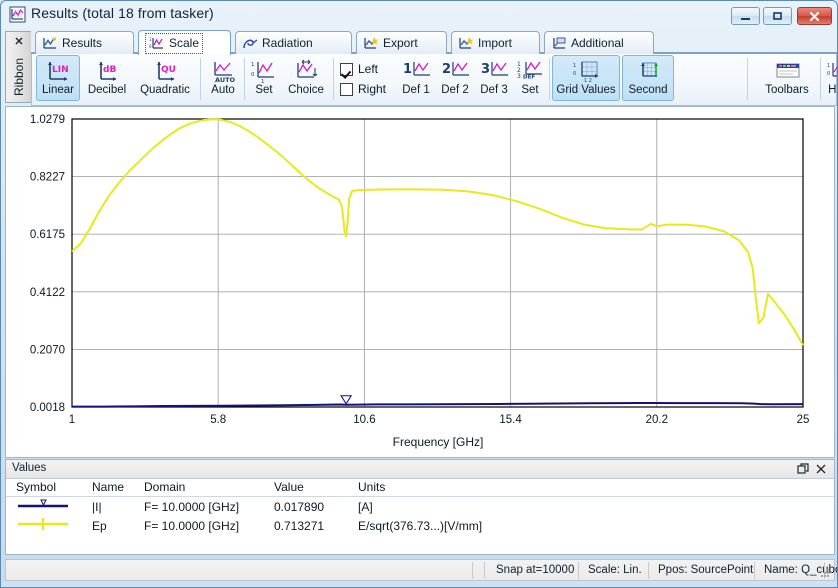 Image resolution: width=838 pixels, height=588 pixels. Describe the element at coordinates (615, 570) in the screenshot. I see `status-scale: Scale: Lin.` at that location.